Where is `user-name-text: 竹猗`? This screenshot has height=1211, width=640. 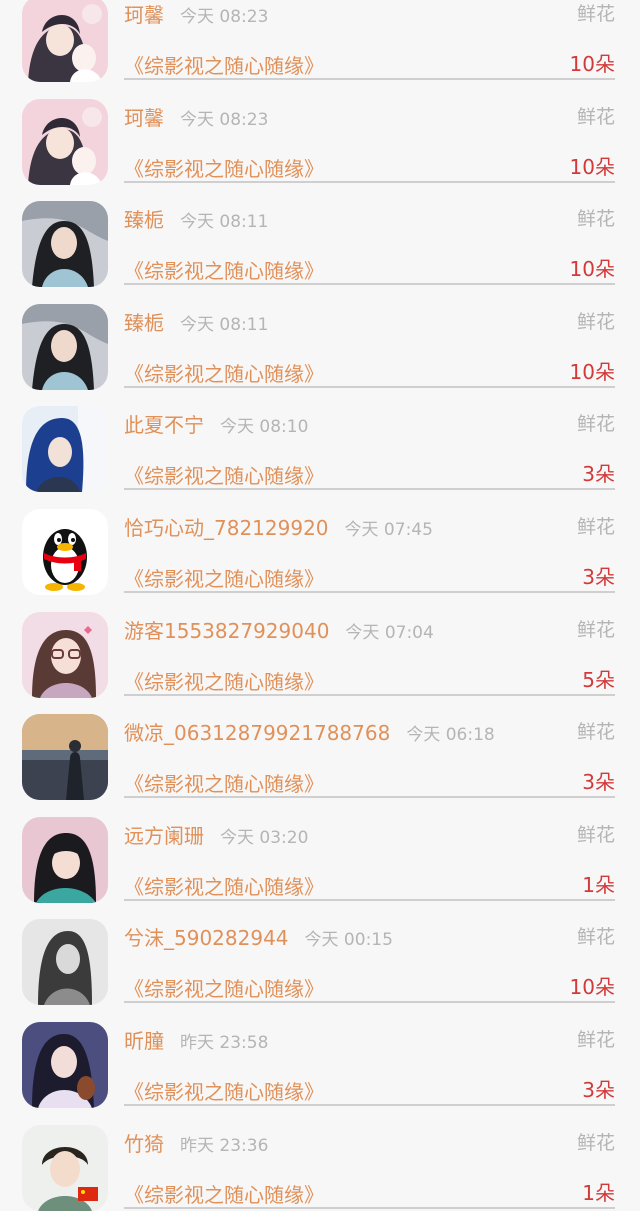 user-name-text: 竹猗 is located at coordinates (144, 1143).